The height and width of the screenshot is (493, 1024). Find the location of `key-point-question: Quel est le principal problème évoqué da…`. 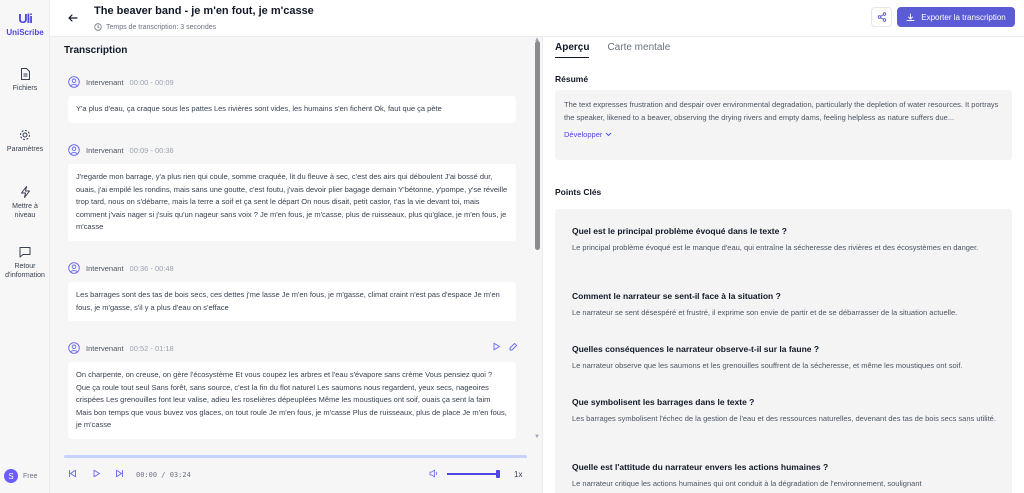

key-point-question: Quel est le principal problème évoqué da… is located at coordinates (679, 231).